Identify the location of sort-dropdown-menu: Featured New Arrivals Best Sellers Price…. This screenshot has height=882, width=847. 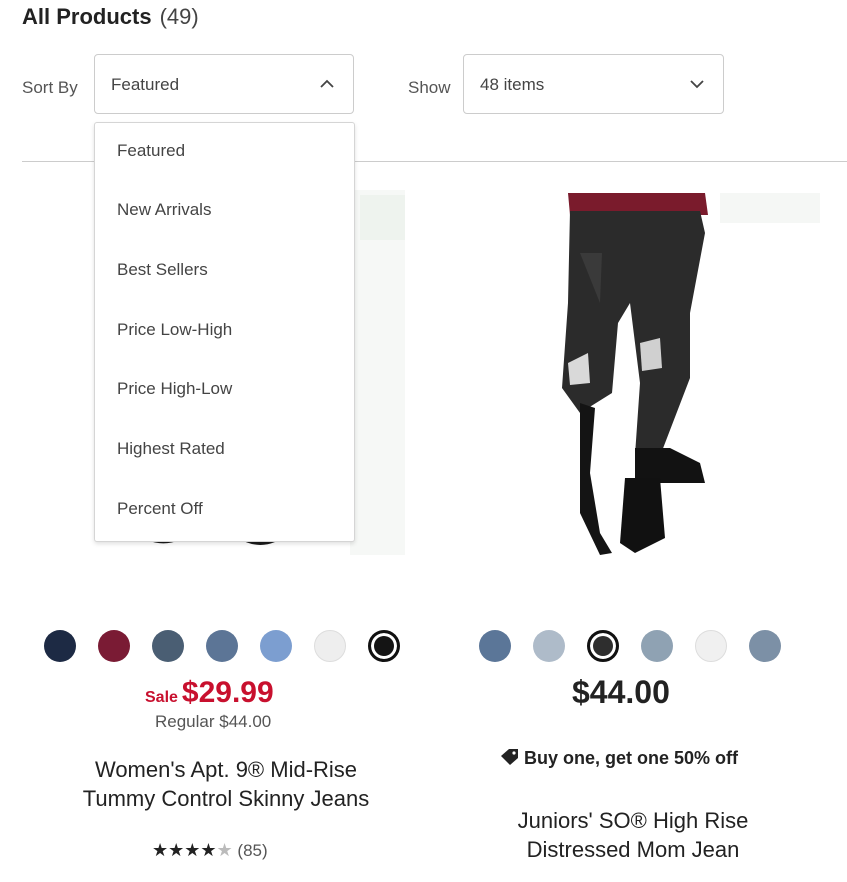
(224, 332).